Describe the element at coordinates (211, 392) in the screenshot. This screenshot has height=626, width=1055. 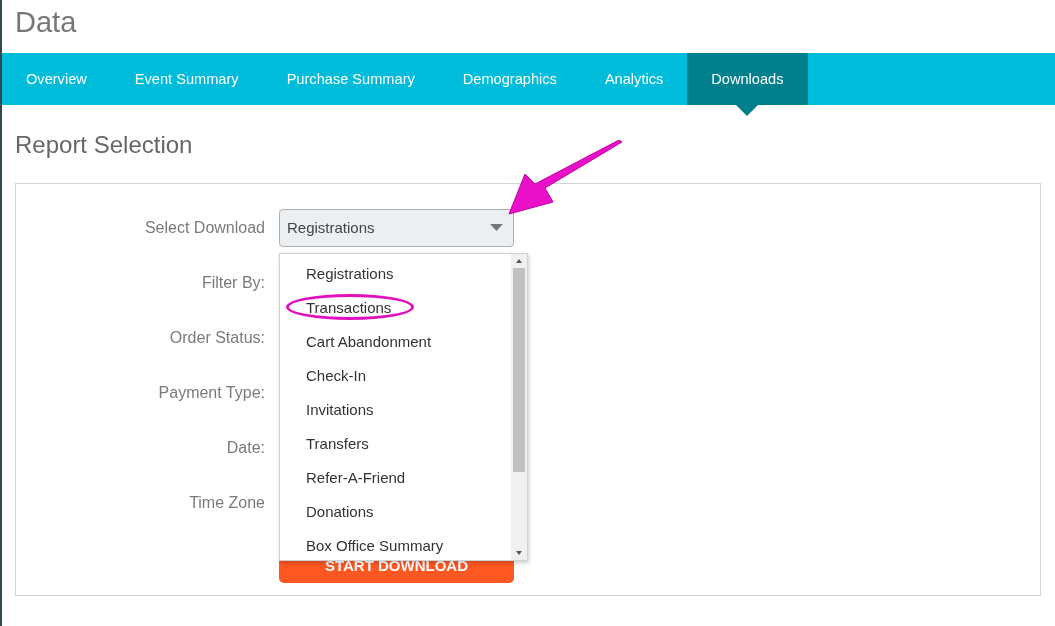
I see `field-label: Payment Type:` at that location.